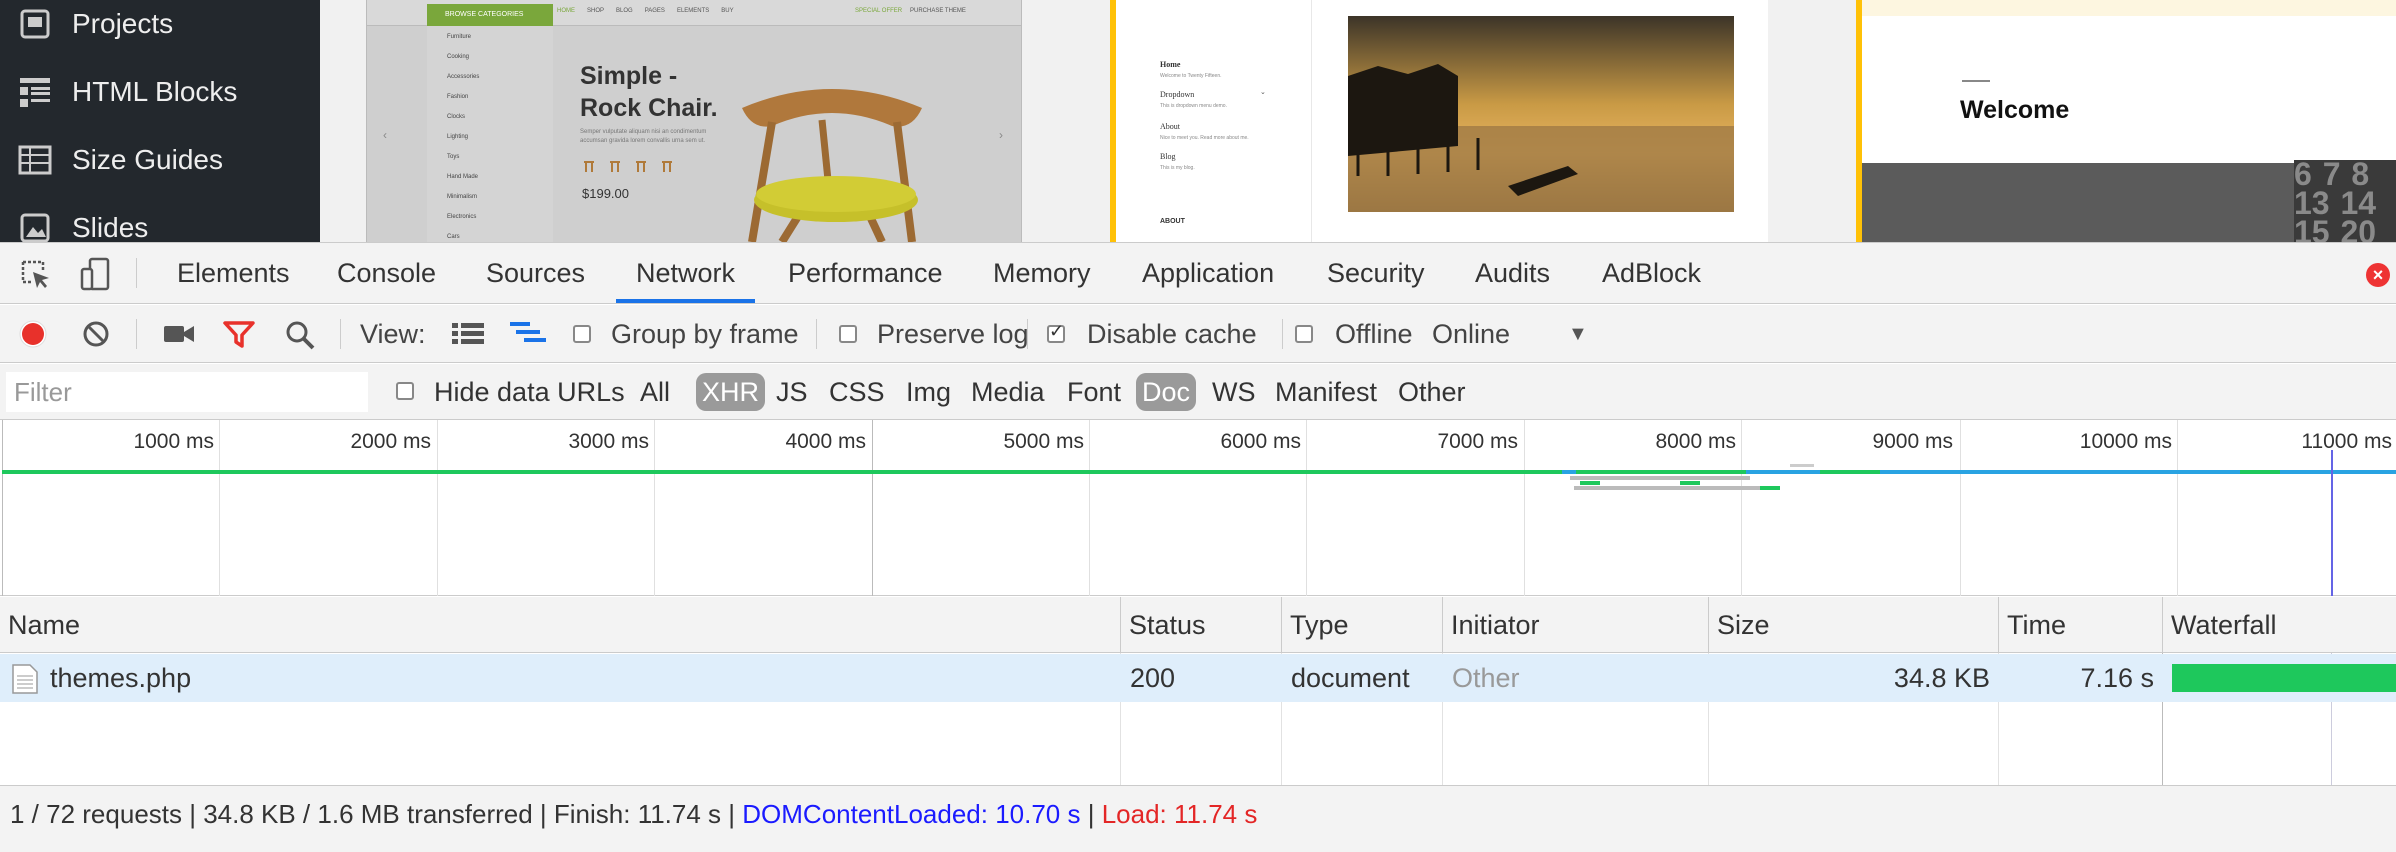 This screenshot has width=2396, height=852. Describe the element at coordinates (1008, 392) in the screenshot. I see `filter-type-media: Media` at that location.